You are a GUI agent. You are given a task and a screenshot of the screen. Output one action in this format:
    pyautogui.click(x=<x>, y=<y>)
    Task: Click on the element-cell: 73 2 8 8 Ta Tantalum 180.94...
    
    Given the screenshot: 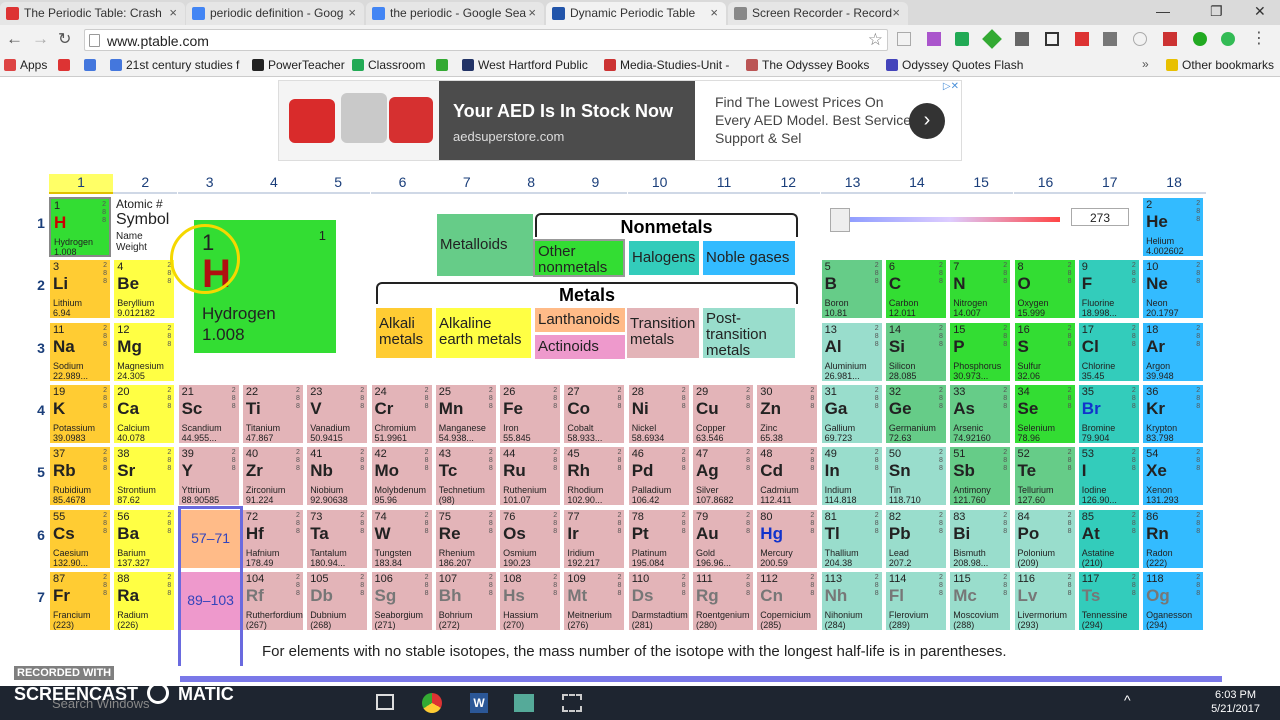 What is the action you would take?
    pyautogui.click(x=337, y=538)
    